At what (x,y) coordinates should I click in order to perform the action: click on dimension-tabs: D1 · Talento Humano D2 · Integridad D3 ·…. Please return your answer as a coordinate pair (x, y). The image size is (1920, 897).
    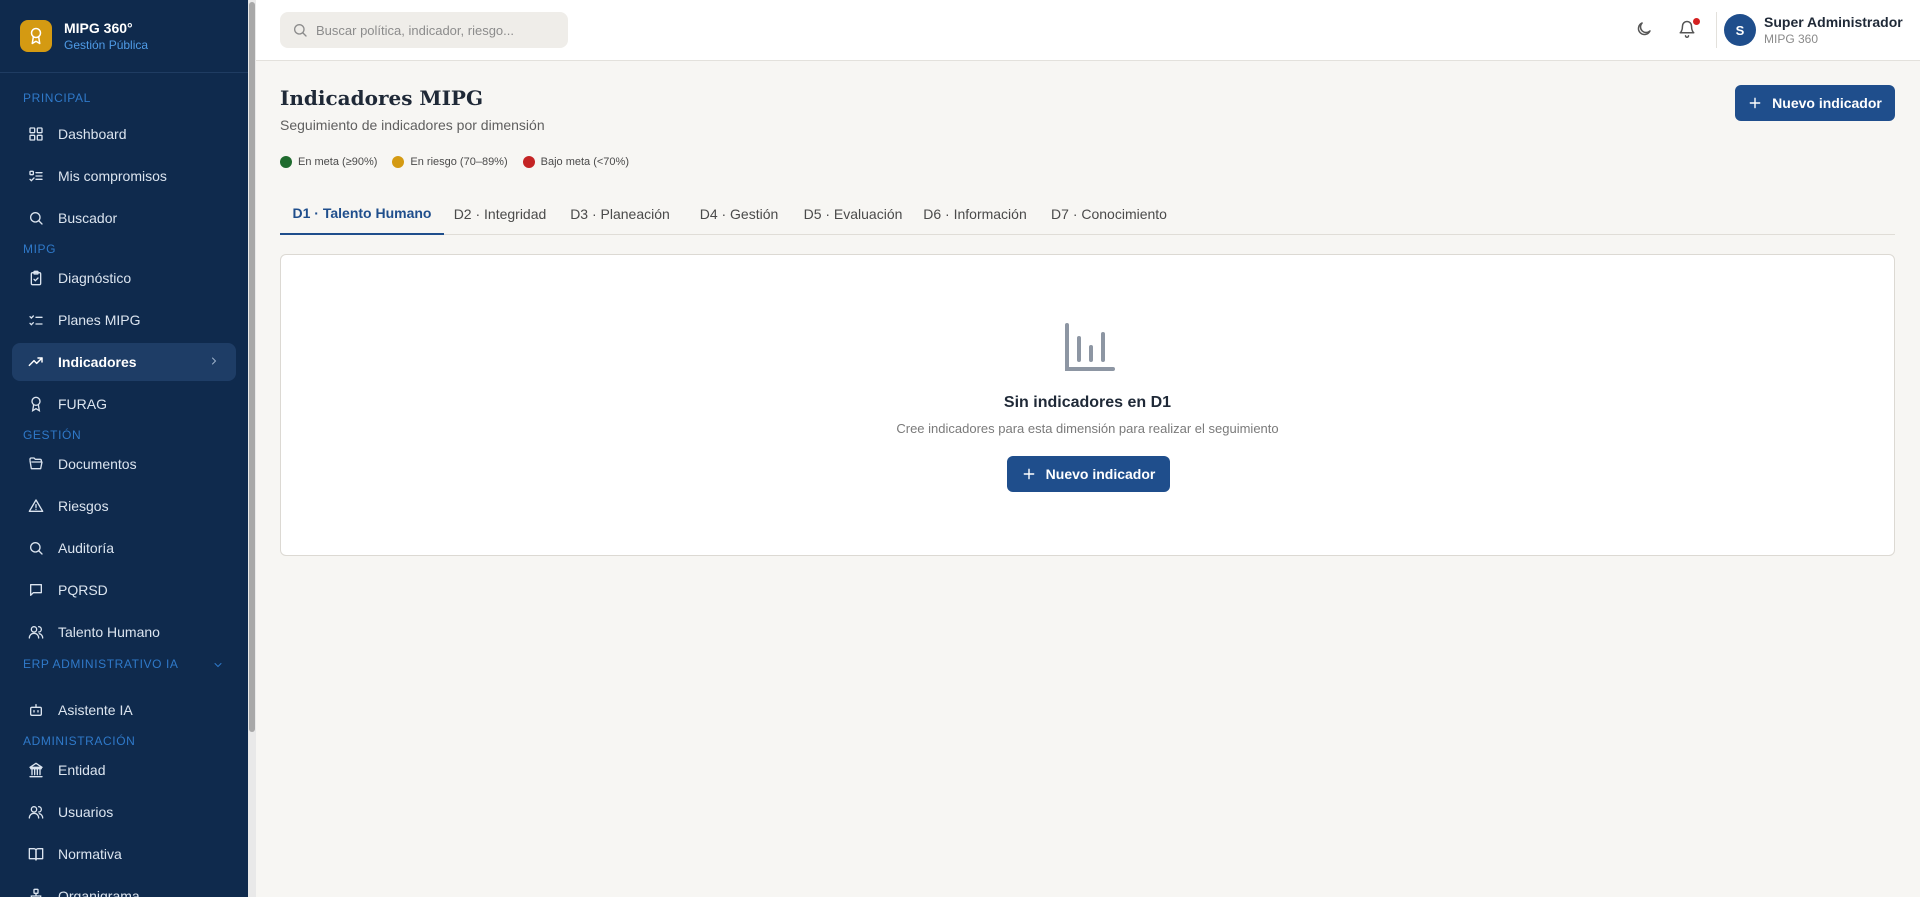
    Looking at the image, I should click on (1087, 214).